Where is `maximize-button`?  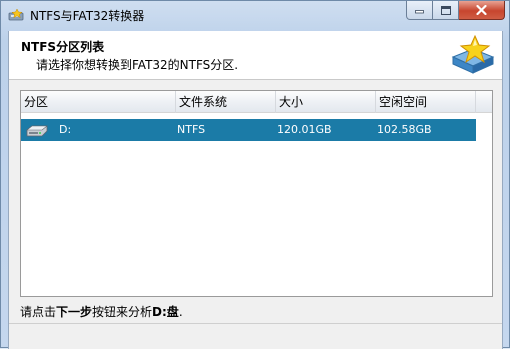
maximize-button is located at coordinates (446, 10).